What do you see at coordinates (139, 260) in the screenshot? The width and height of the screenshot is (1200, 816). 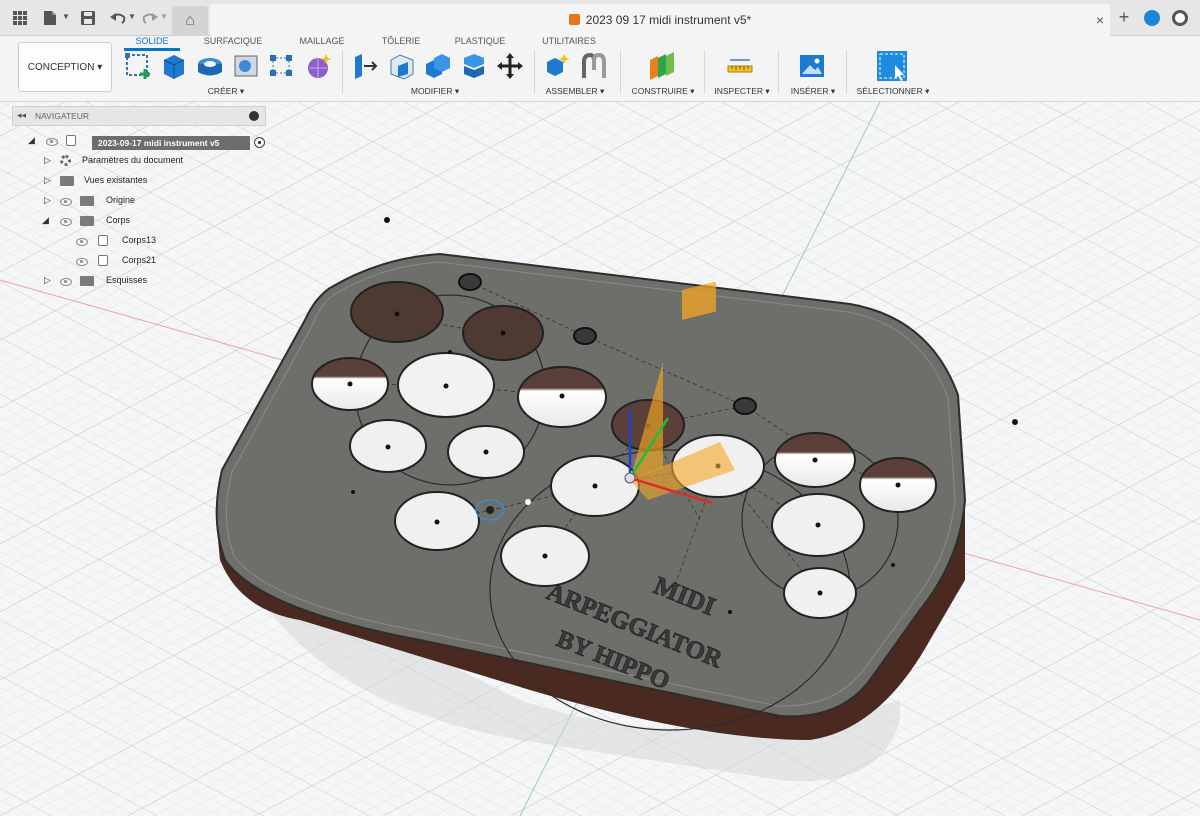 I see `tree-item-label: Corps21` at bounding box center [139, 260].